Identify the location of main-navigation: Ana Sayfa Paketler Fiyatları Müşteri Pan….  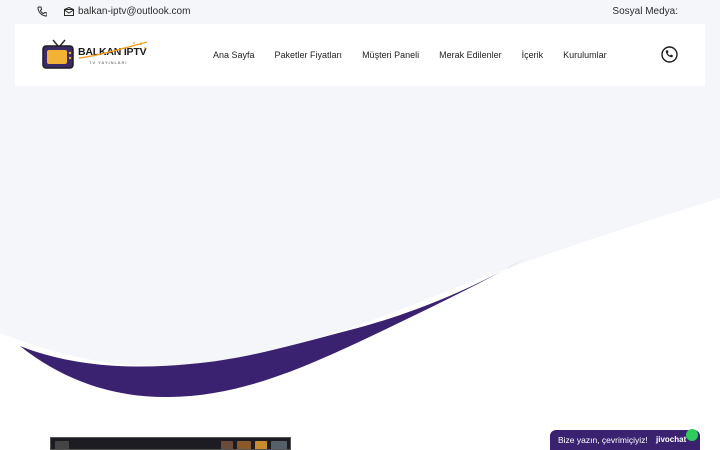
(420, 55).